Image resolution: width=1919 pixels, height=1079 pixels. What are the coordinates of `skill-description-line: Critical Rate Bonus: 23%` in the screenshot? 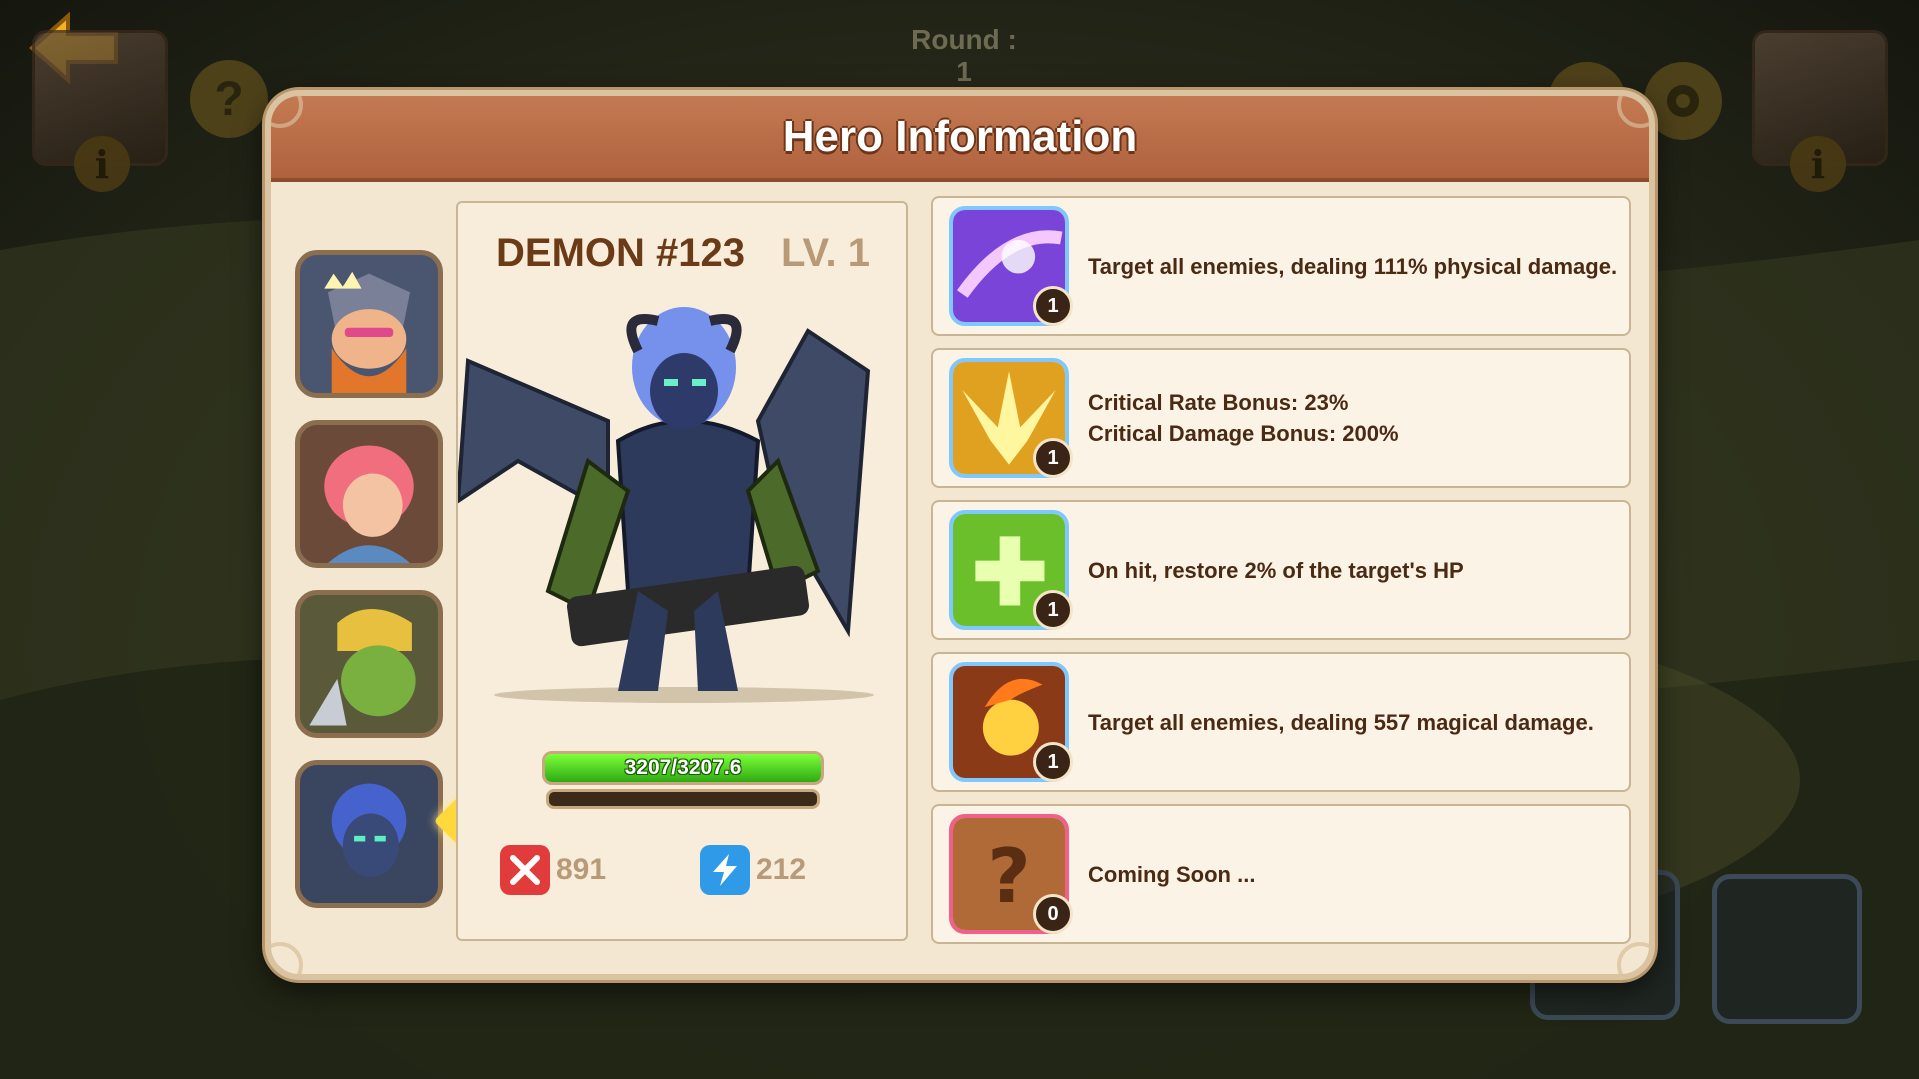 It's located at (1218, 402).